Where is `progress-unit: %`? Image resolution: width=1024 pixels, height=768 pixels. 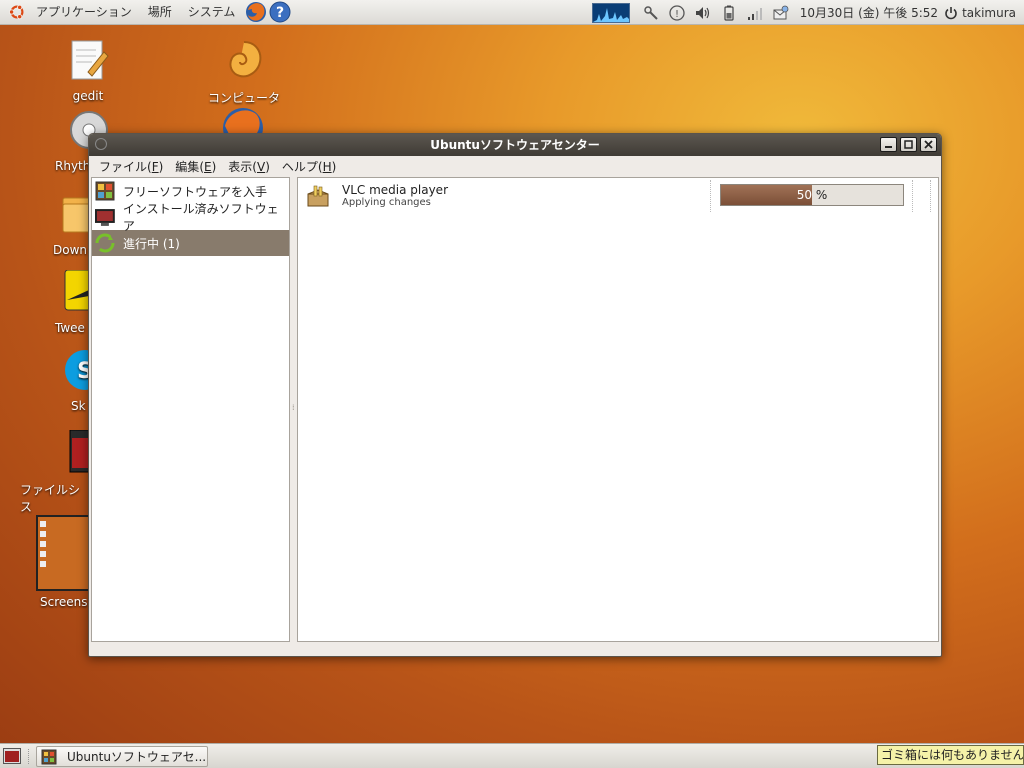
progress-unit: % is located at coordinates (821, 195).